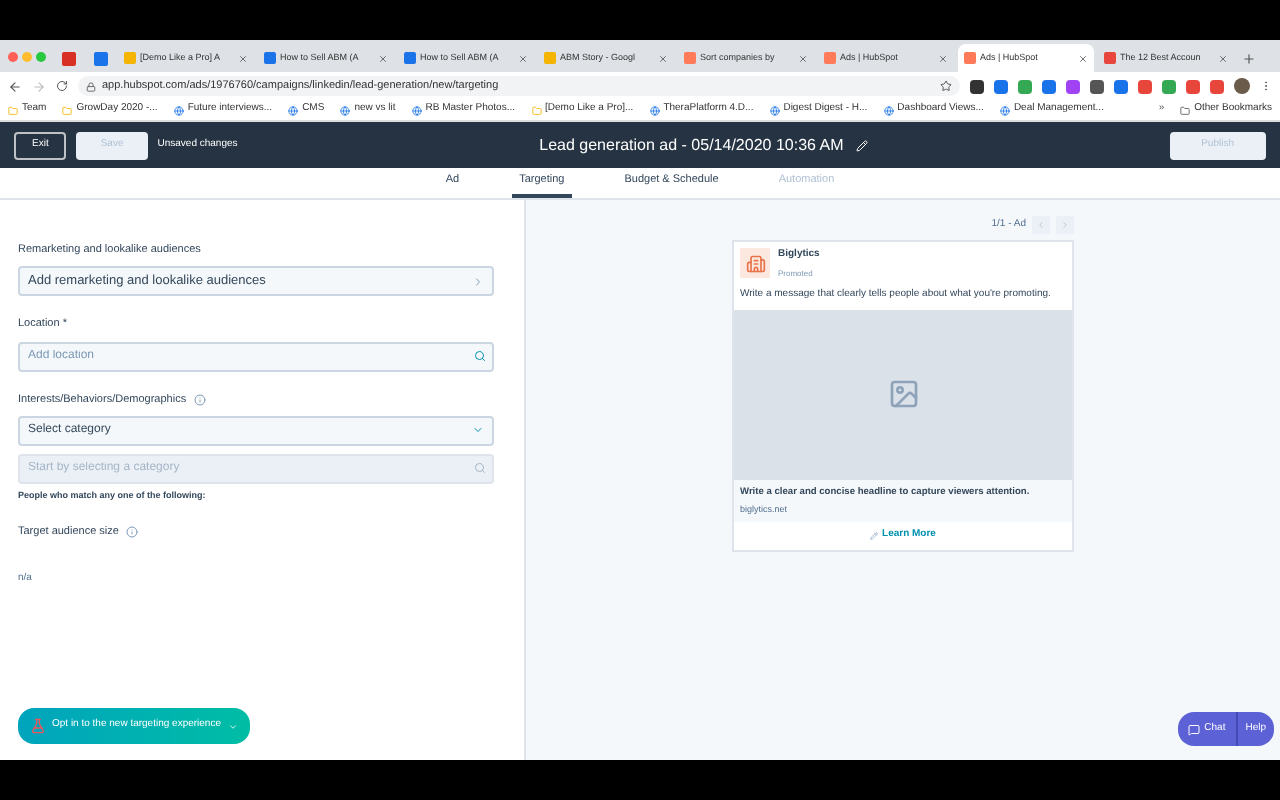 This screenshot has width=1280, height=800. Describe the element at coordinates (91, 86) in the screenshot. I see `lock-icon` at that location.